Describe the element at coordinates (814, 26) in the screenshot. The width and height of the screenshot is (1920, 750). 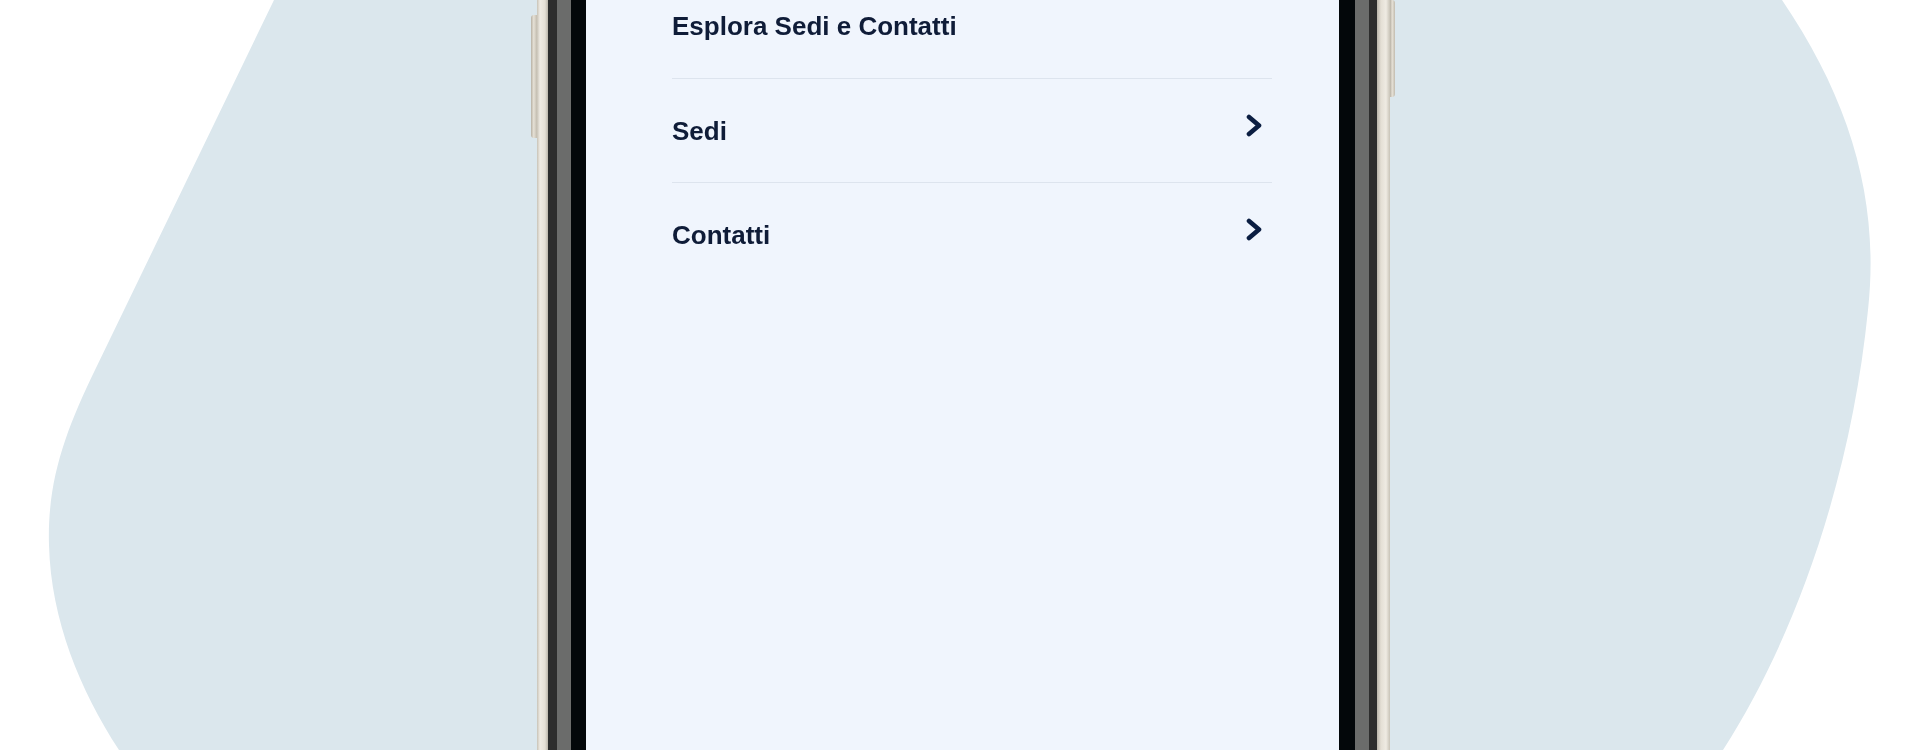
I see `section-heading: Esplora Sedi e Contatti` at that location.